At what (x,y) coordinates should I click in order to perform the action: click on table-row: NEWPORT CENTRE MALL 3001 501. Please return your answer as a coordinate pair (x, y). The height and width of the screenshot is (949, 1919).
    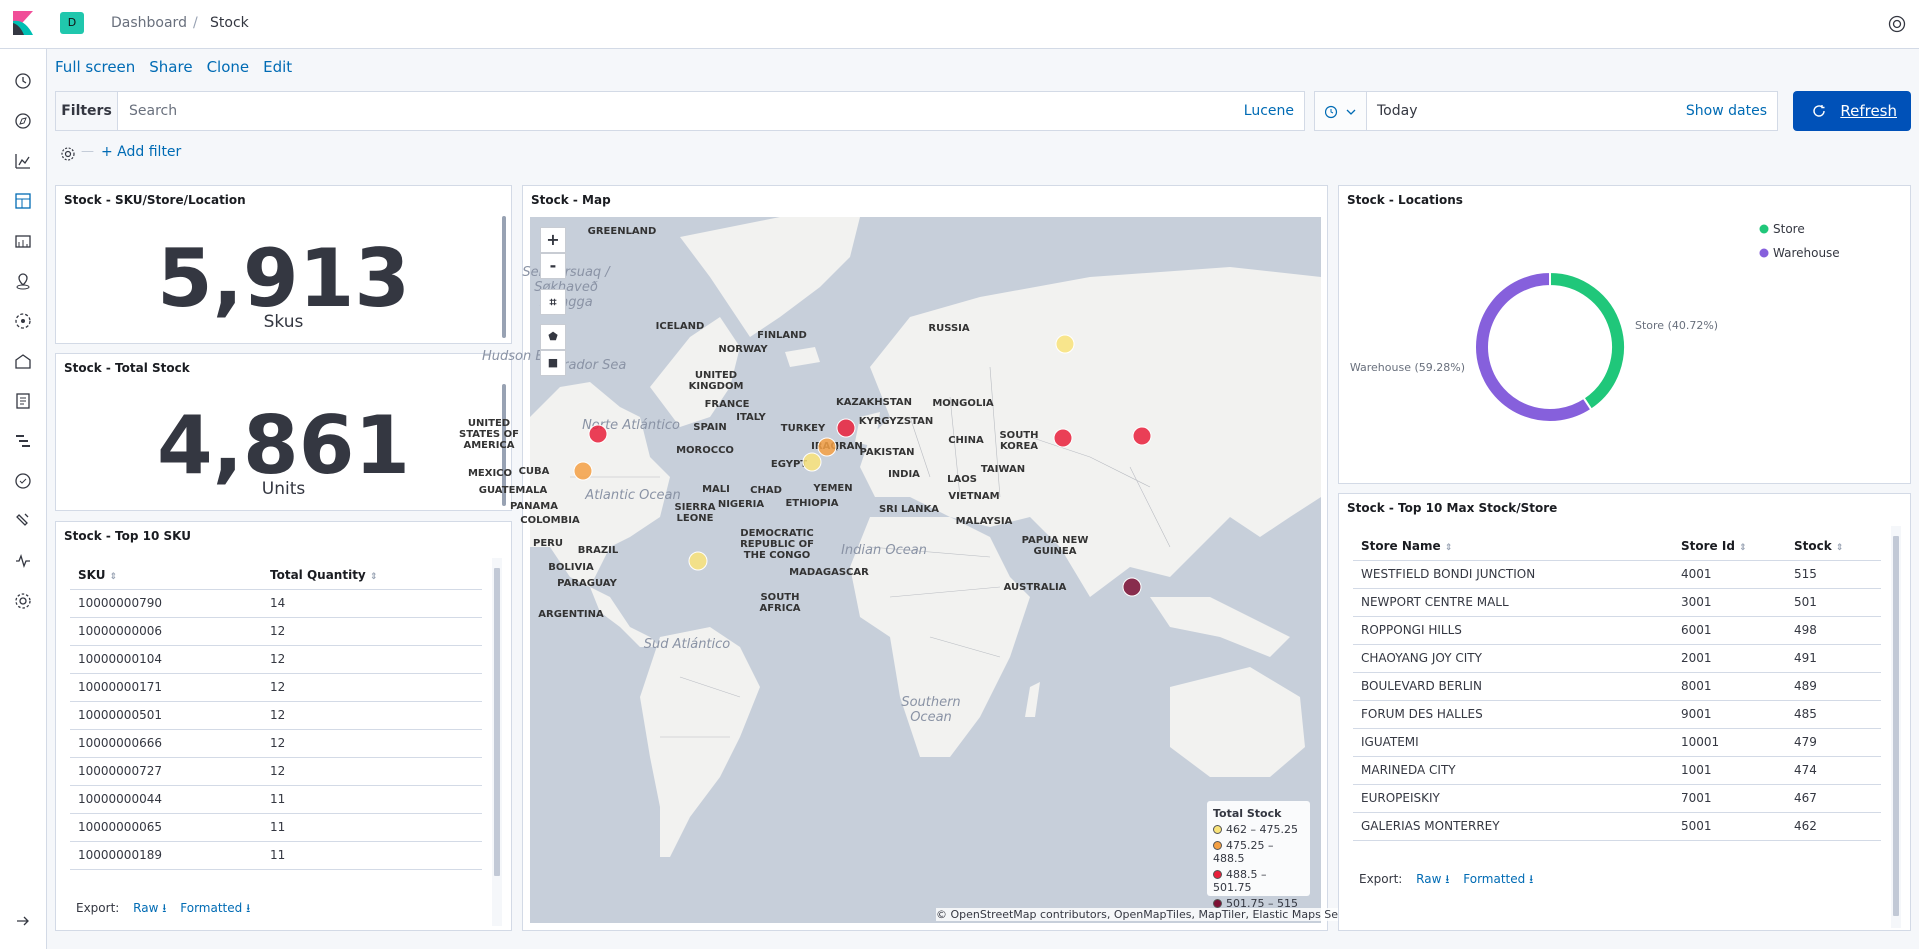
    Looking at the image, I should click on (1617, 602).